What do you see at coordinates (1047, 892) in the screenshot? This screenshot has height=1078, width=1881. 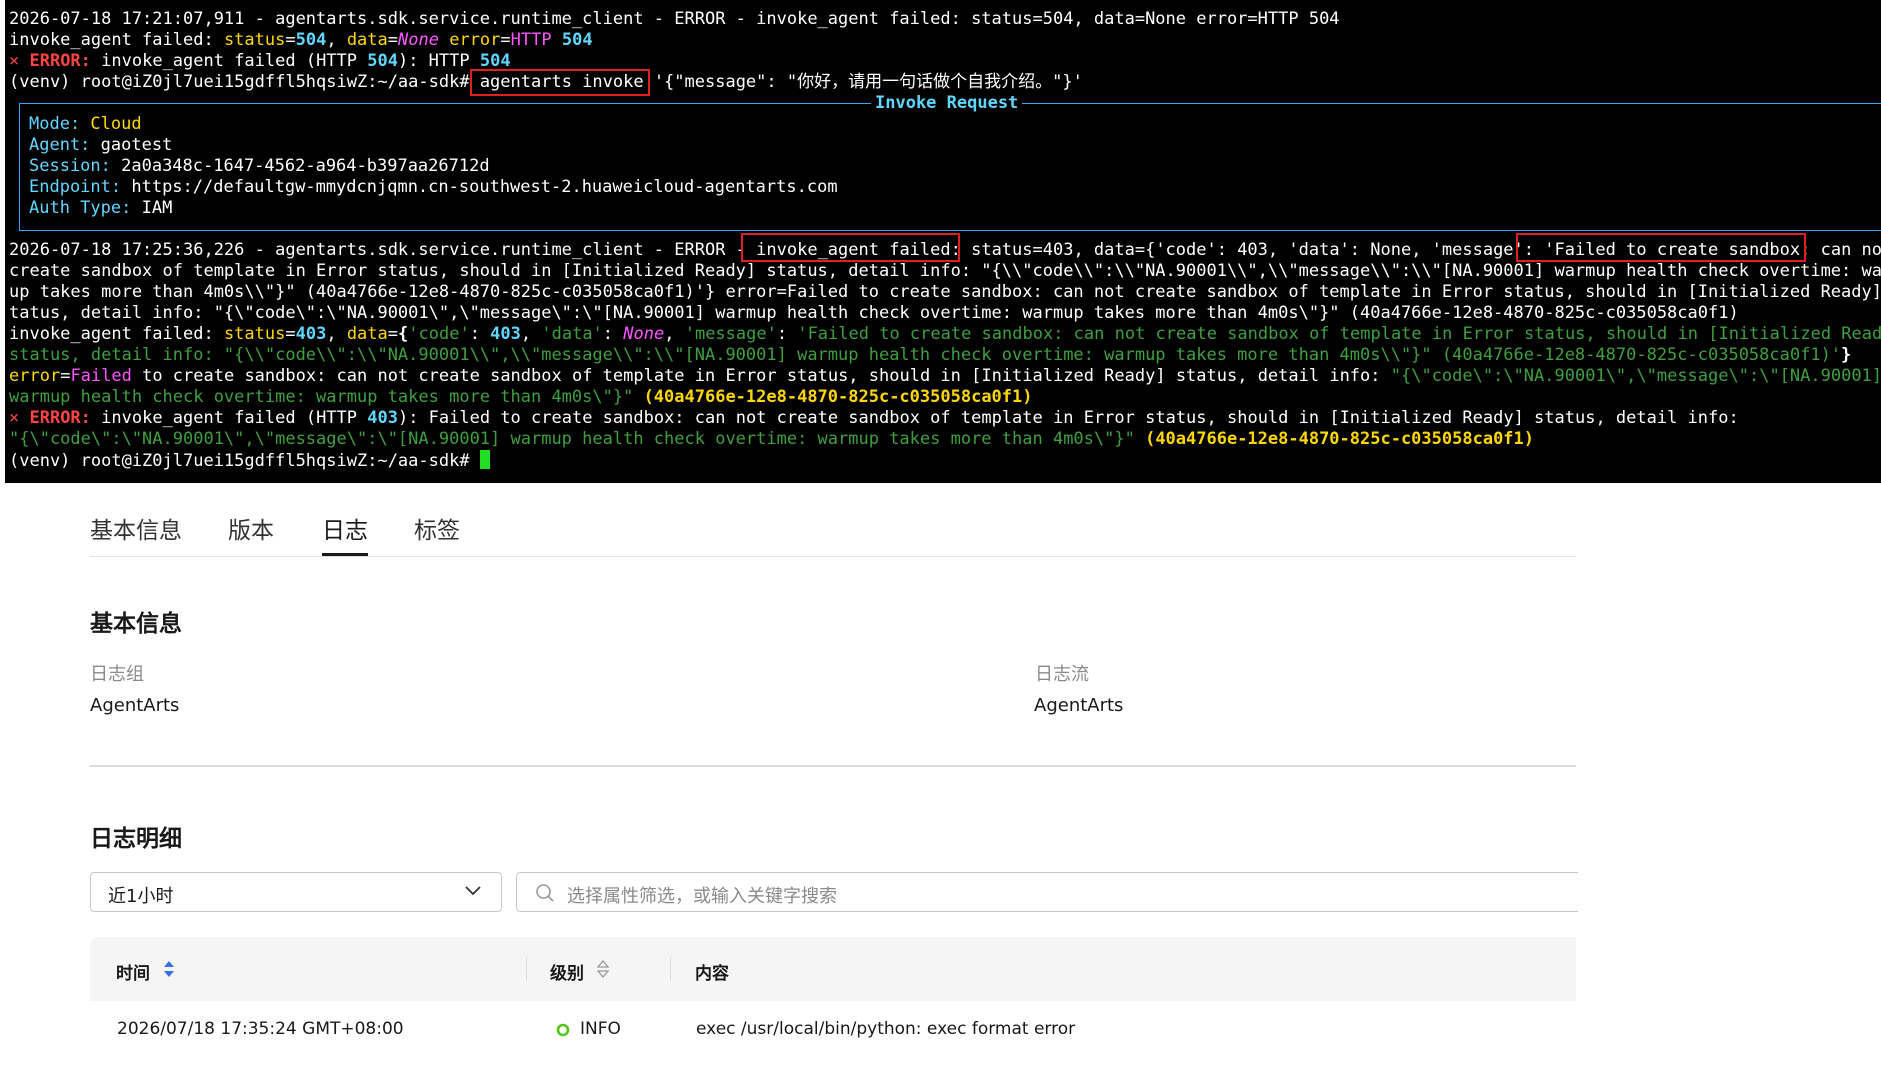 I see `search-input: 选择属性筛选，或输入关键字搜索` at bounding box center [1047, 892].